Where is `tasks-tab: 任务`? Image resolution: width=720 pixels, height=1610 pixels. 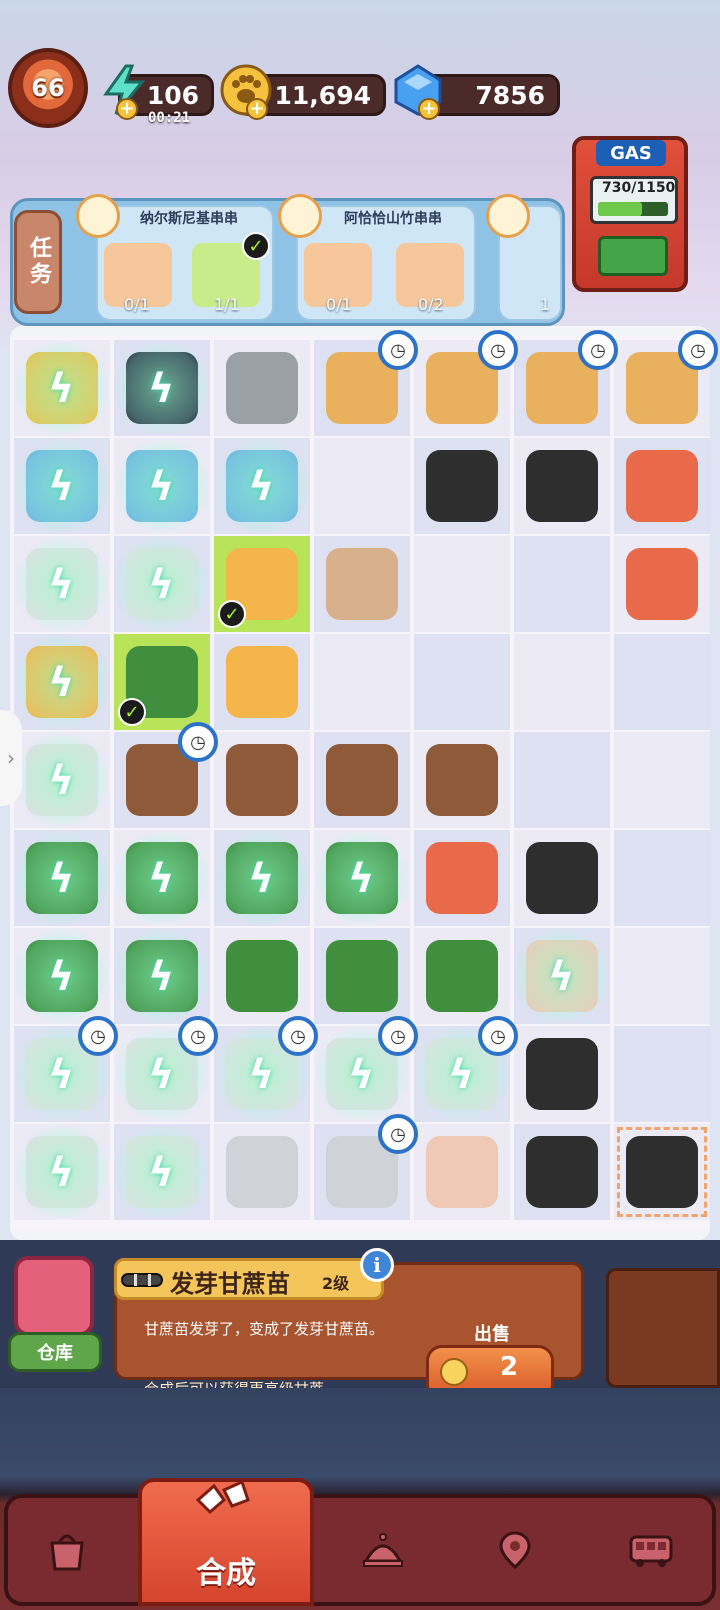
tasks-tab: 任务 is located at coordinates (38, 262).